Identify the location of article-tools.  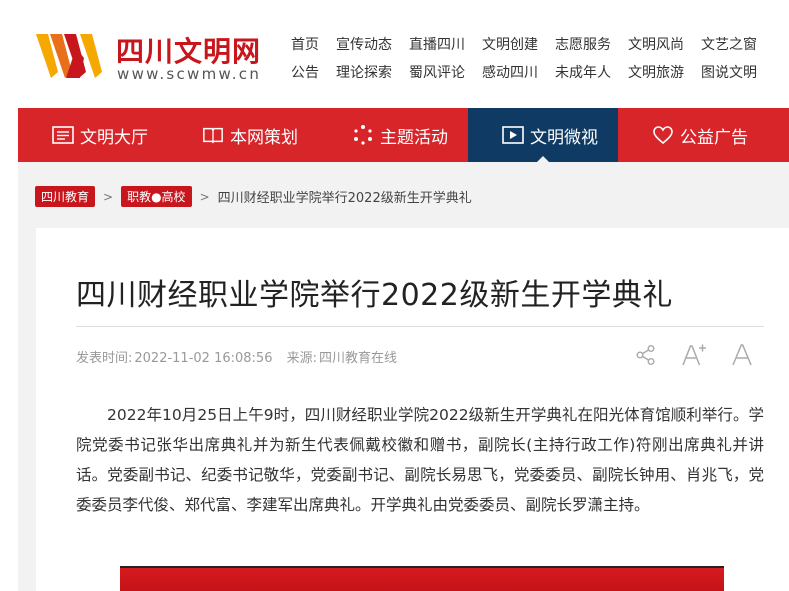
(694, 355).